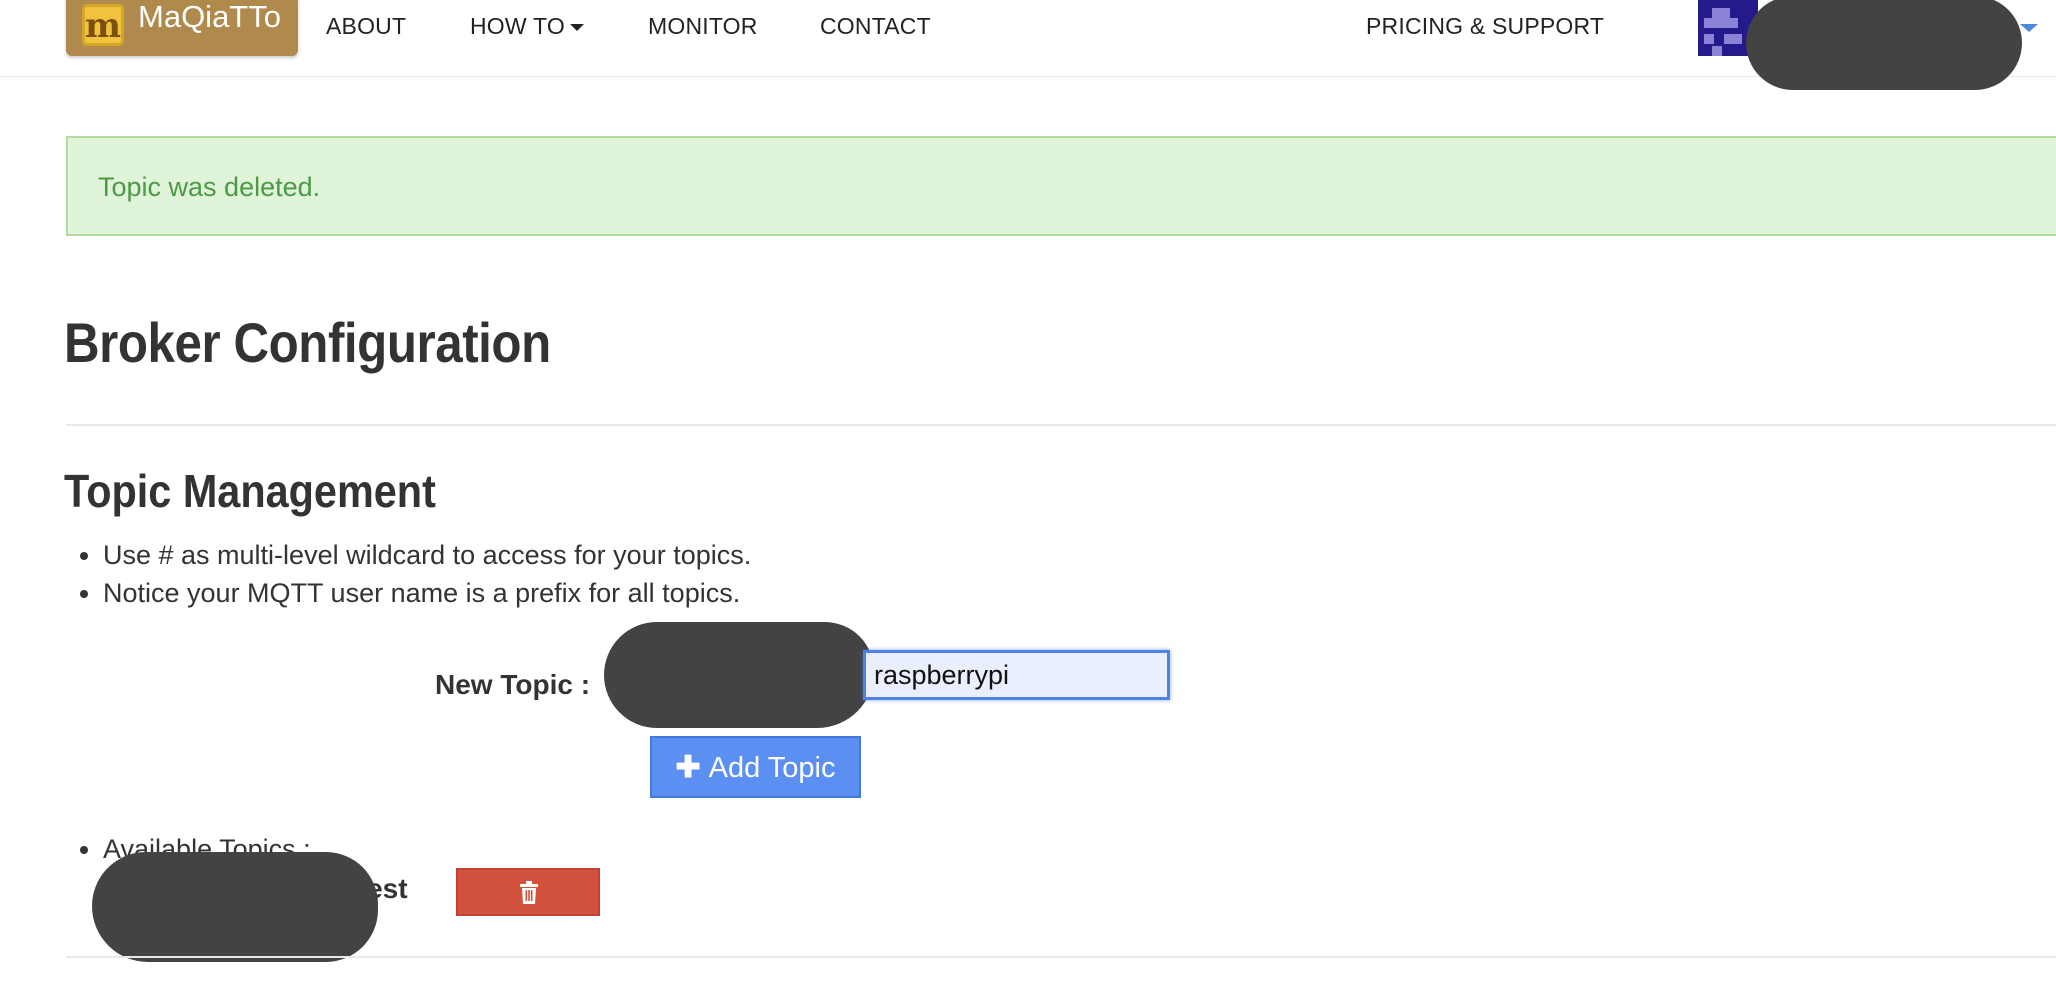 The height and width of the screenshot is (1004, 2056). What do you see at coordinates (2029, 28) in the screenshot?
I see `user-menu-chevron-icon` at bounding box center [2029, 28].